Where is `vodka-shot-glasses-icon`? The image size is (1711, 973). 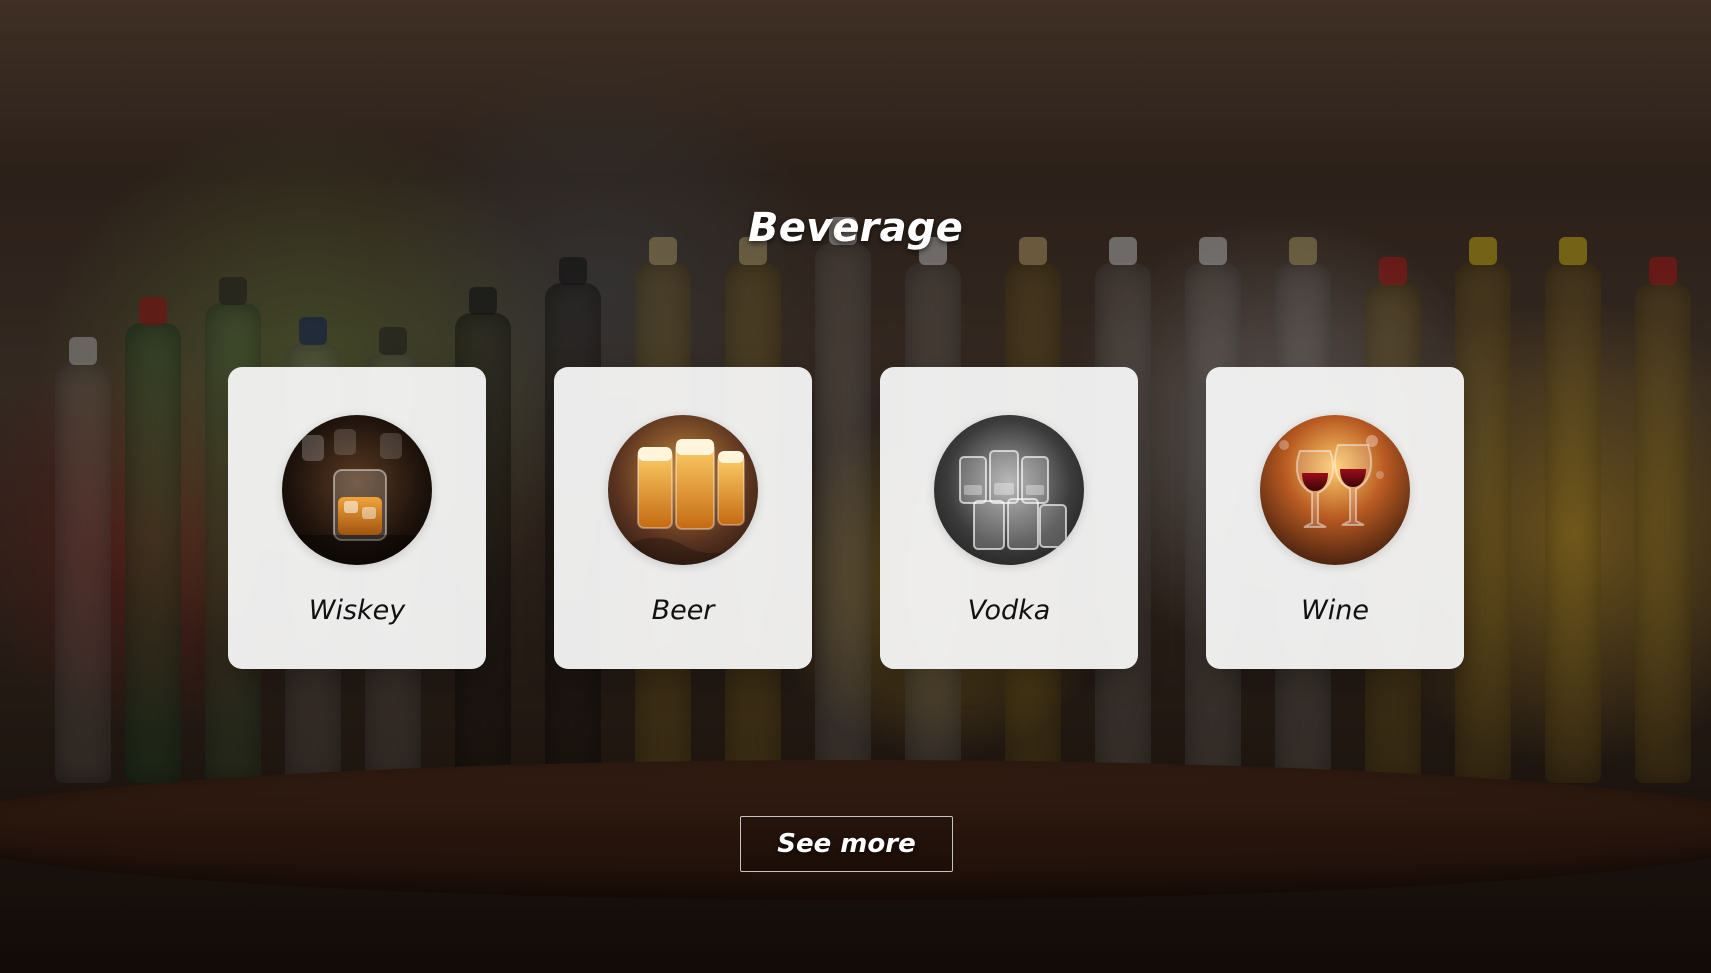
vodka-shot-glasses-icon is located at coordinates (1009, 490).